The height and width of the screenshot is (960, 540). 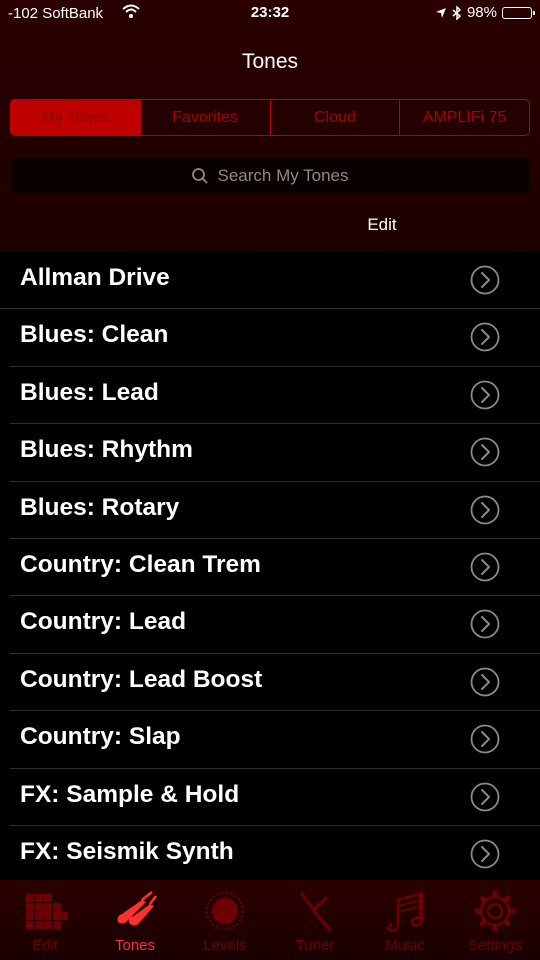 I want to click on tab-edit: Edit, so click(x=45, y=920).